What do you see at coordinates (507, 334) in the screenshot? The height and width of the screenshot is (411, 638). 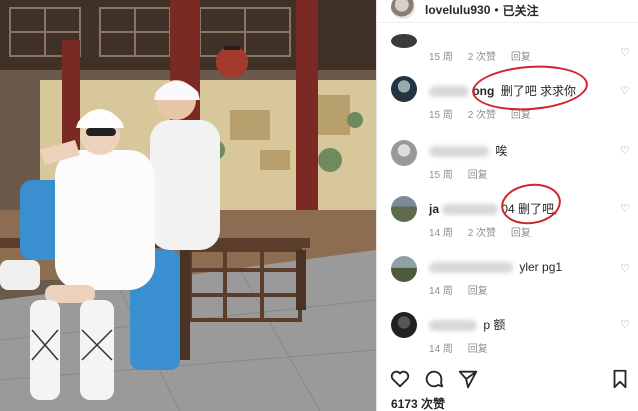 I see `comment-item: p 额 14 周 回复 ♡` at bounding box center [507, 334].